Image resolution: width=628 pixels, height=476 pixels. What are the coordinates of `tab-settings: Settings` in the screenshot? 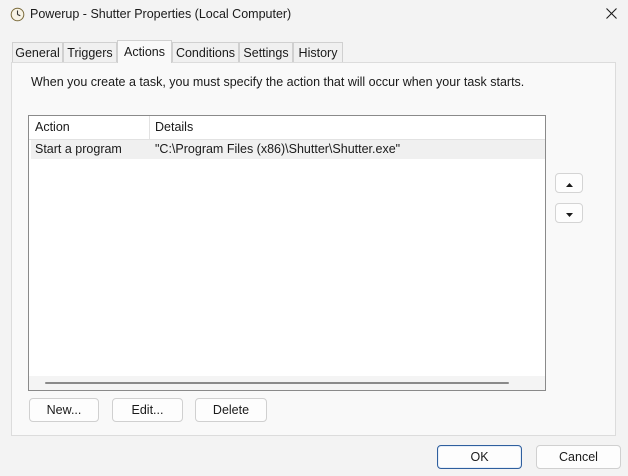 It's located at (266, 52).